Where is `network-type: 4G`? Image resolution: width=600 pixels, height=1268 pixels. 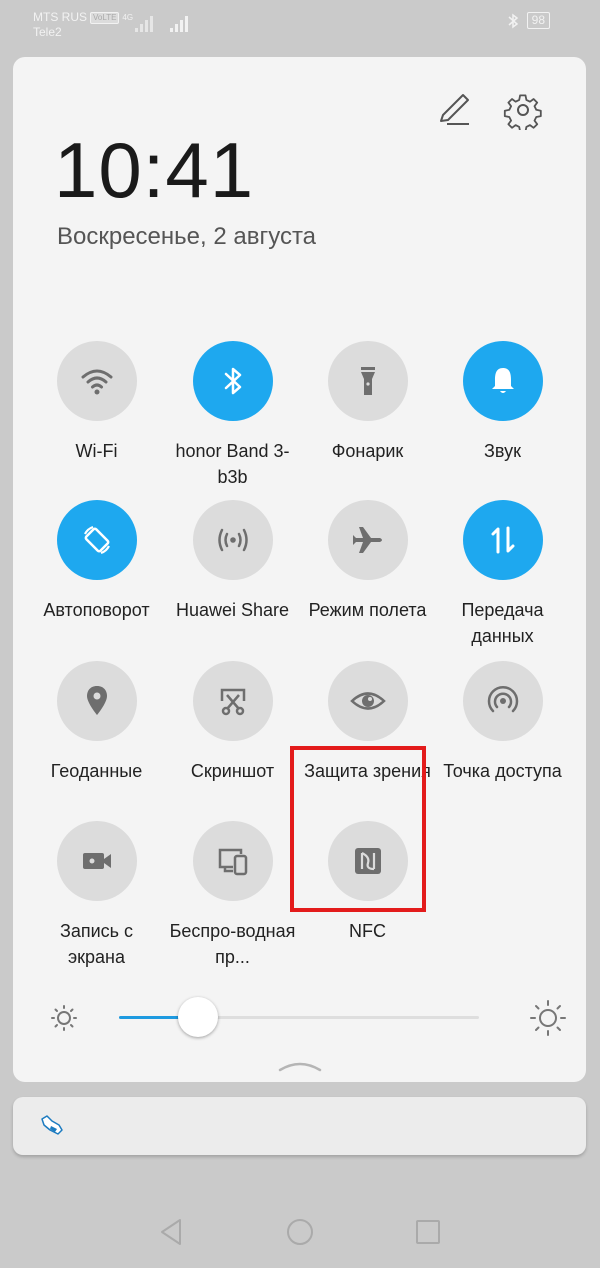
network-type: 4G is located at coordinates (128, 17).